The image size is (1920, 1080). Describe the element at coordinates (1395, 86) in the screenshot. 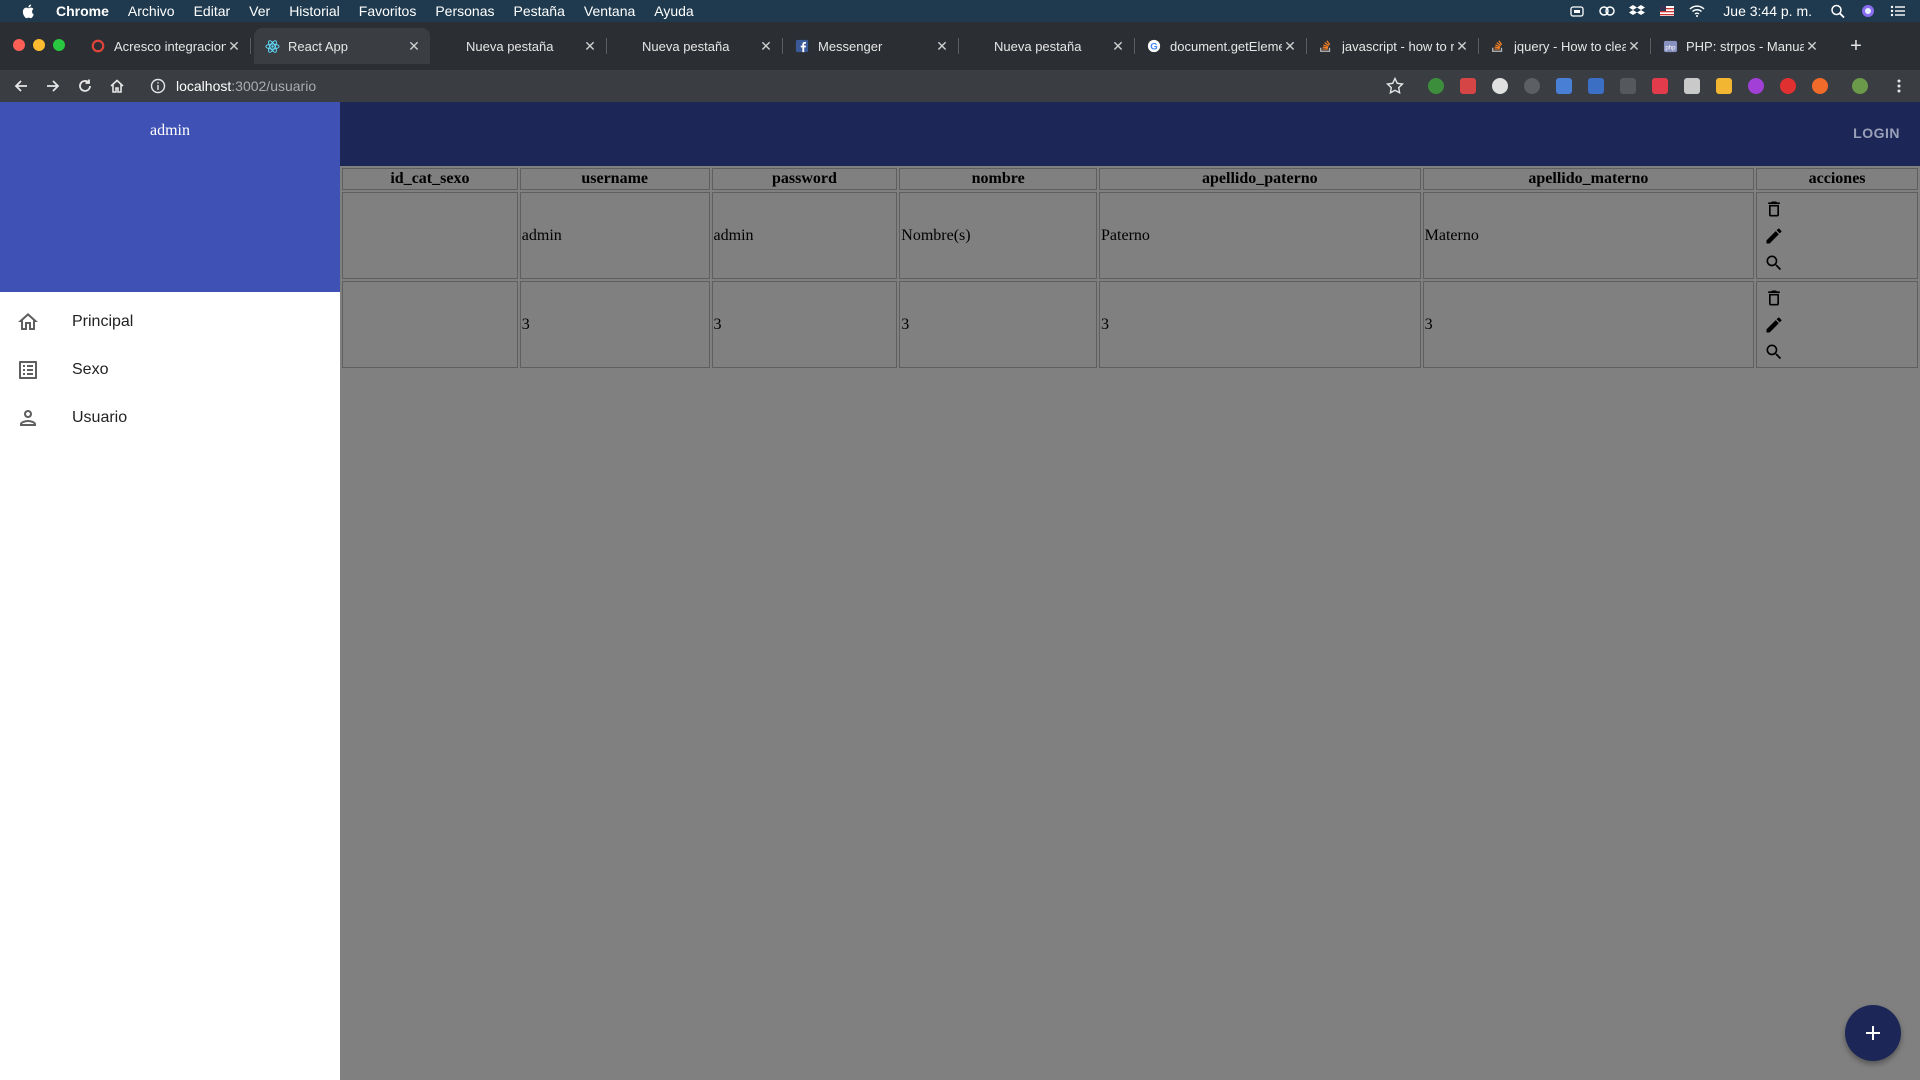

I see `bookmark-star-icon` at that location.